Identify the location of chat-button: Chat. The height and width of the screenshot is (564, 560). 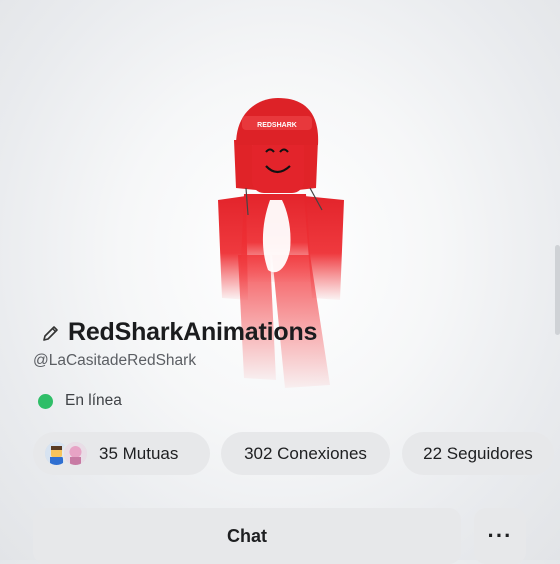
(247, 536).